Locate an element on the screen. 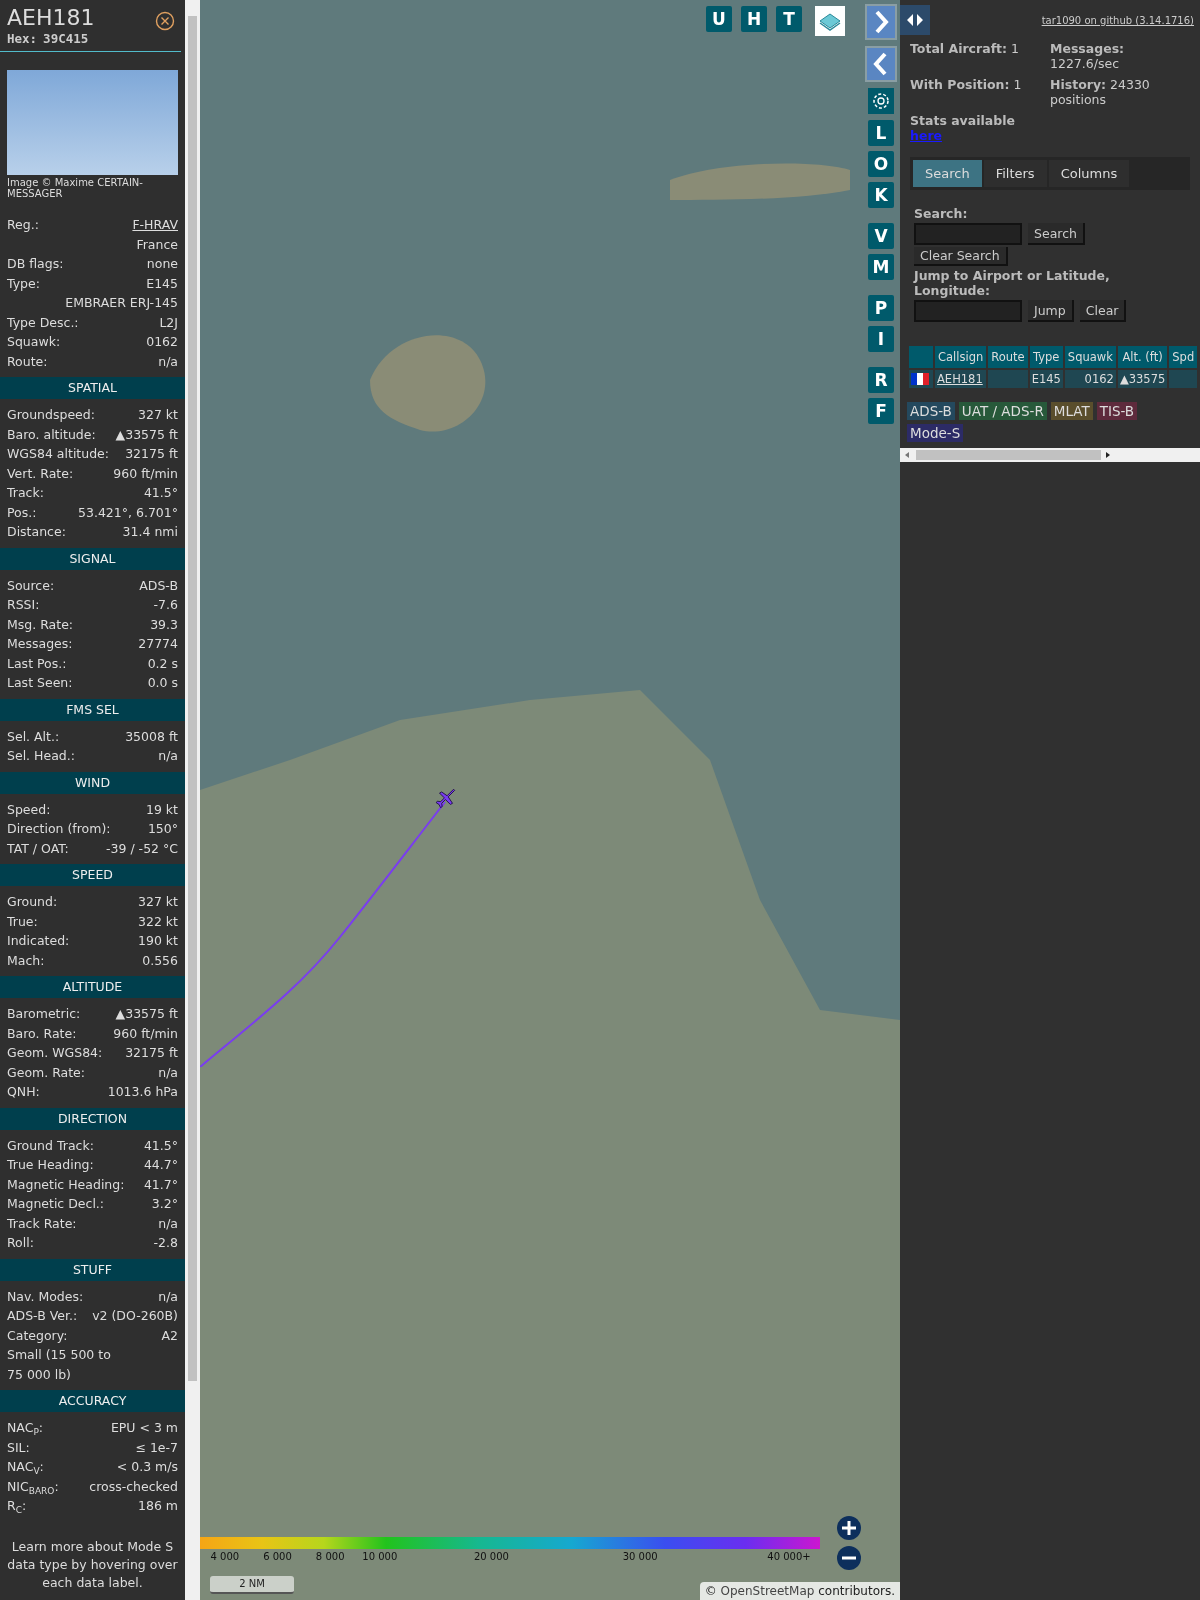 This screenshot has height=1600, width=1200. map-toggle-button: I is located at coordinates (881, 339).